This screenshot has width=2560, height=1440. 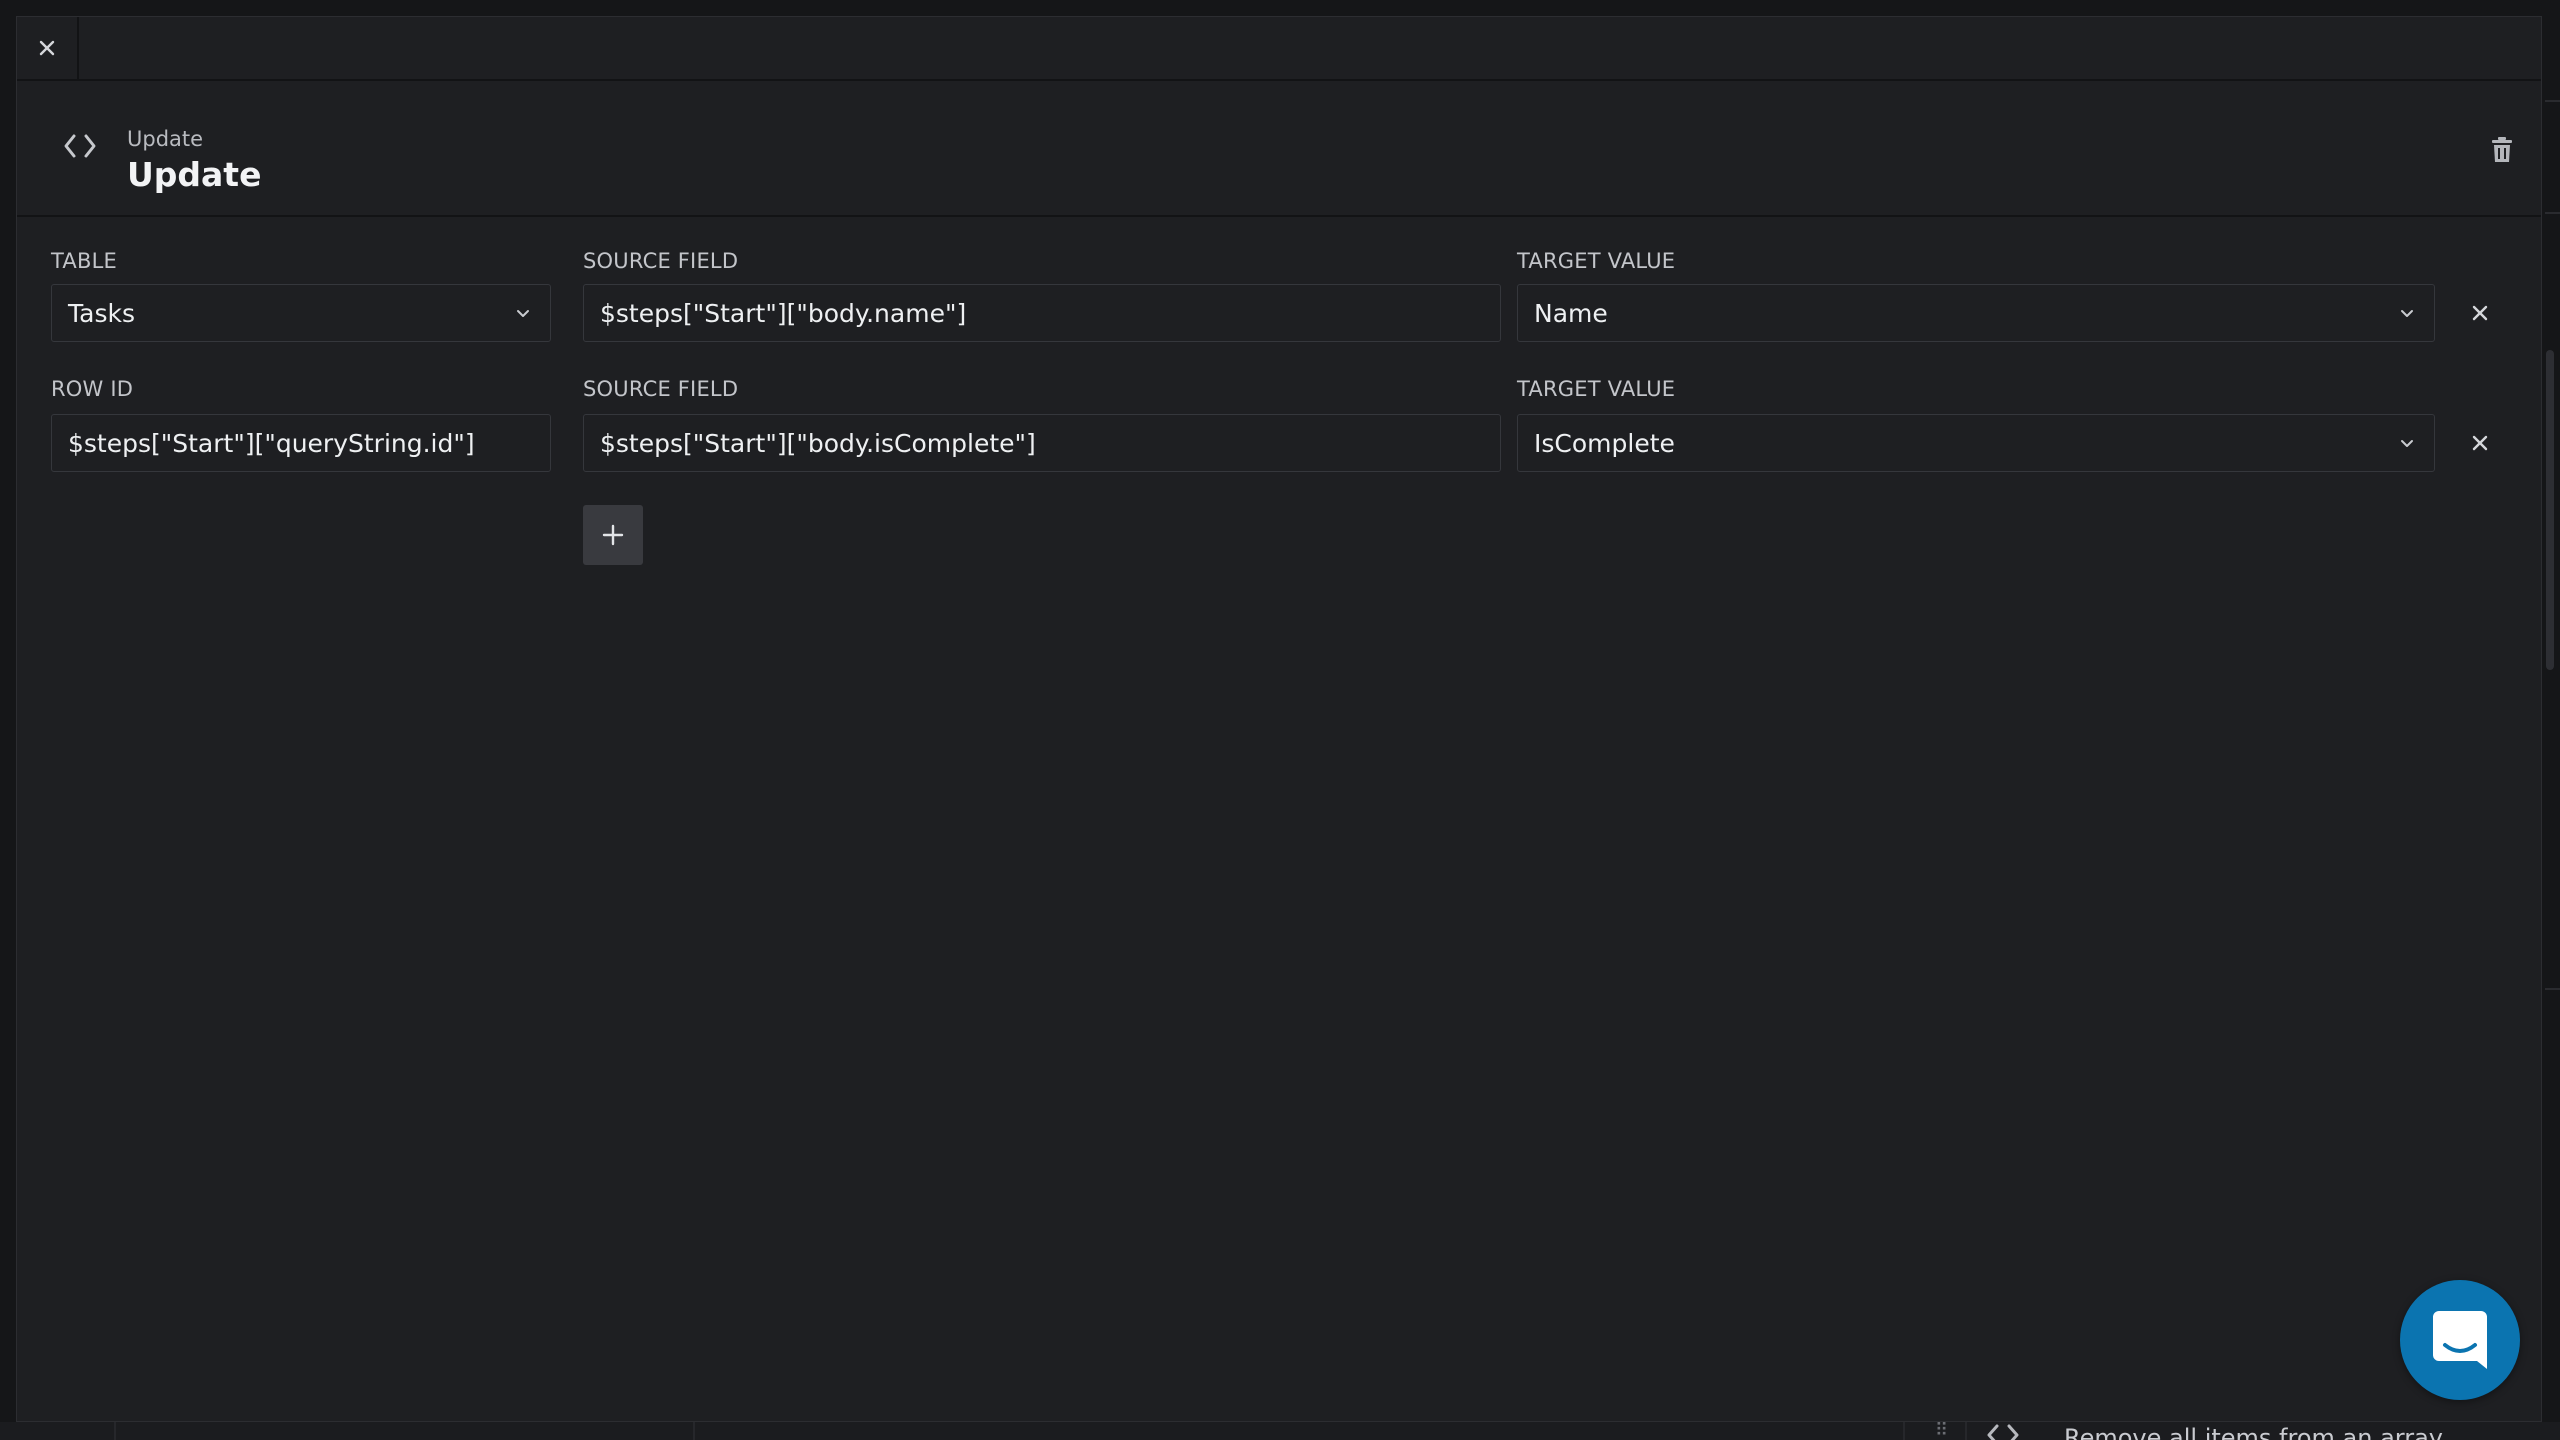 I want to click on background-step-label: Remove all items from an array, so click(x=2254, y=1432).